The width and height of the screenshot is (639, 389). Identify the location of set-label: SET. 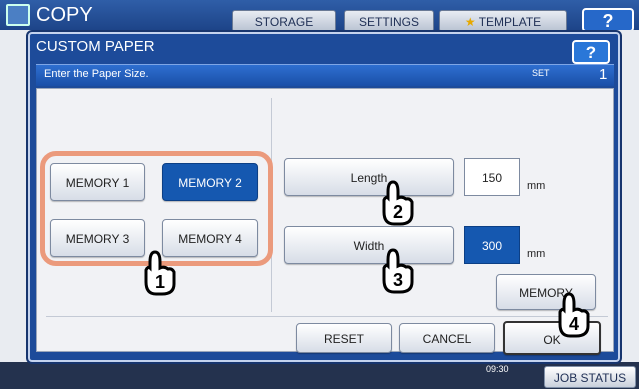
(541, 73).